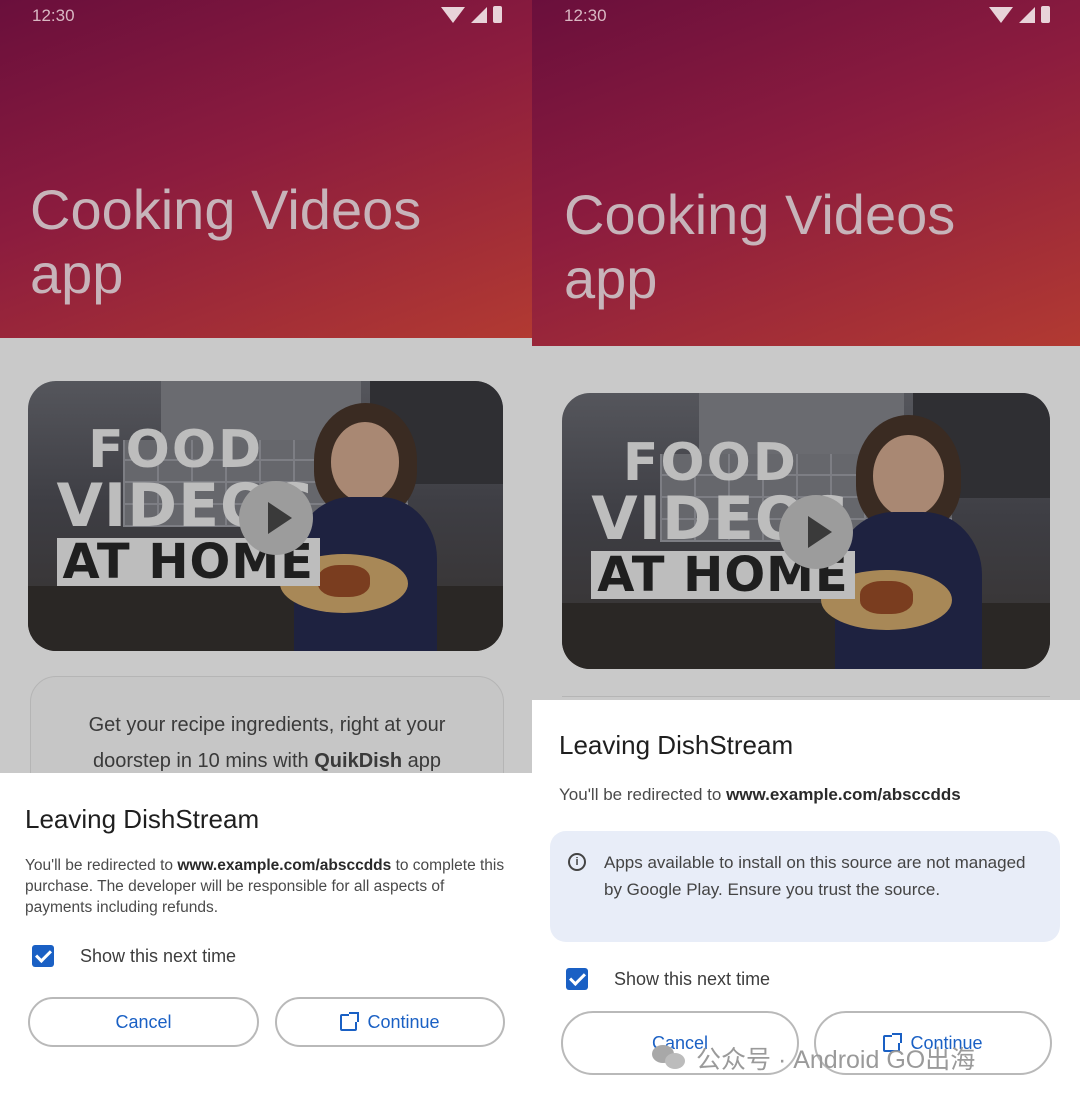  I want to click on watermark-text: 公众号 · Android GO出海, so click(836, 1060).